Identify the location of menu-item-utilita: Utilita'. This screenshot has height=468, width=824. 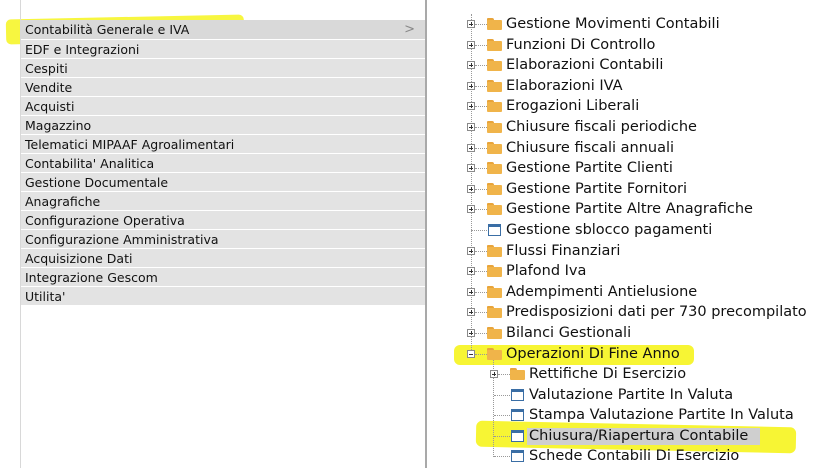
(223, 296).